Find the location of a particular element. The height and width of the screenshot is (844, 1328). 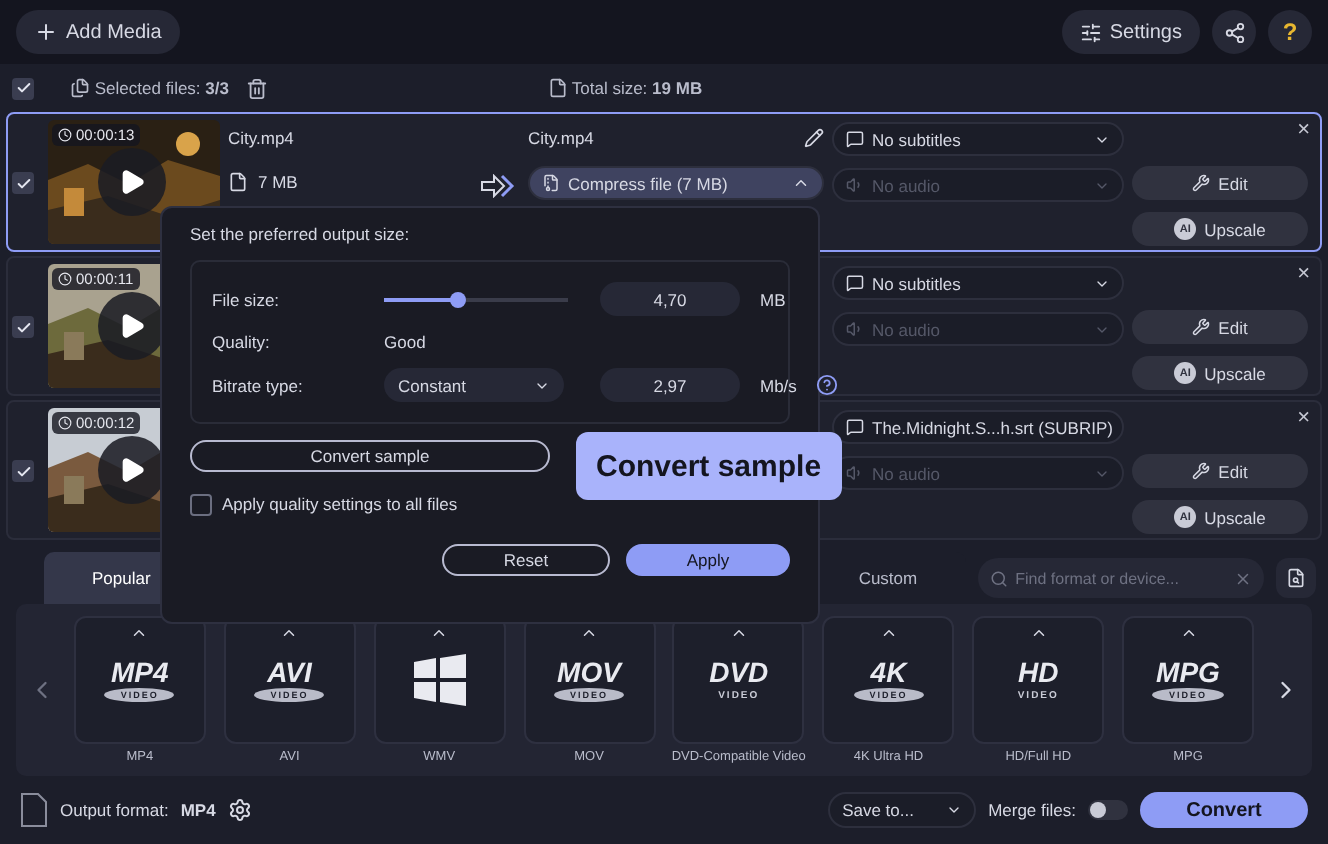

output-format-value: MP4 is located at coordinates (198, 810).